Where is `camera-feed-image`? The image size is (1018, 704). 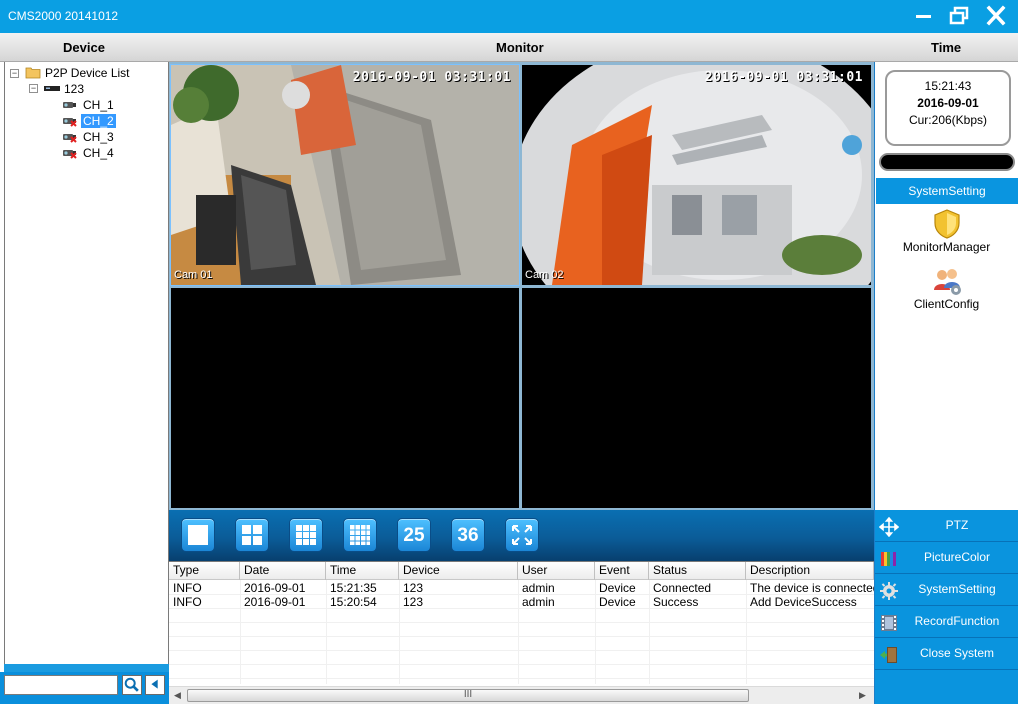 camera-feed-image is located at coordinates (696, 175).